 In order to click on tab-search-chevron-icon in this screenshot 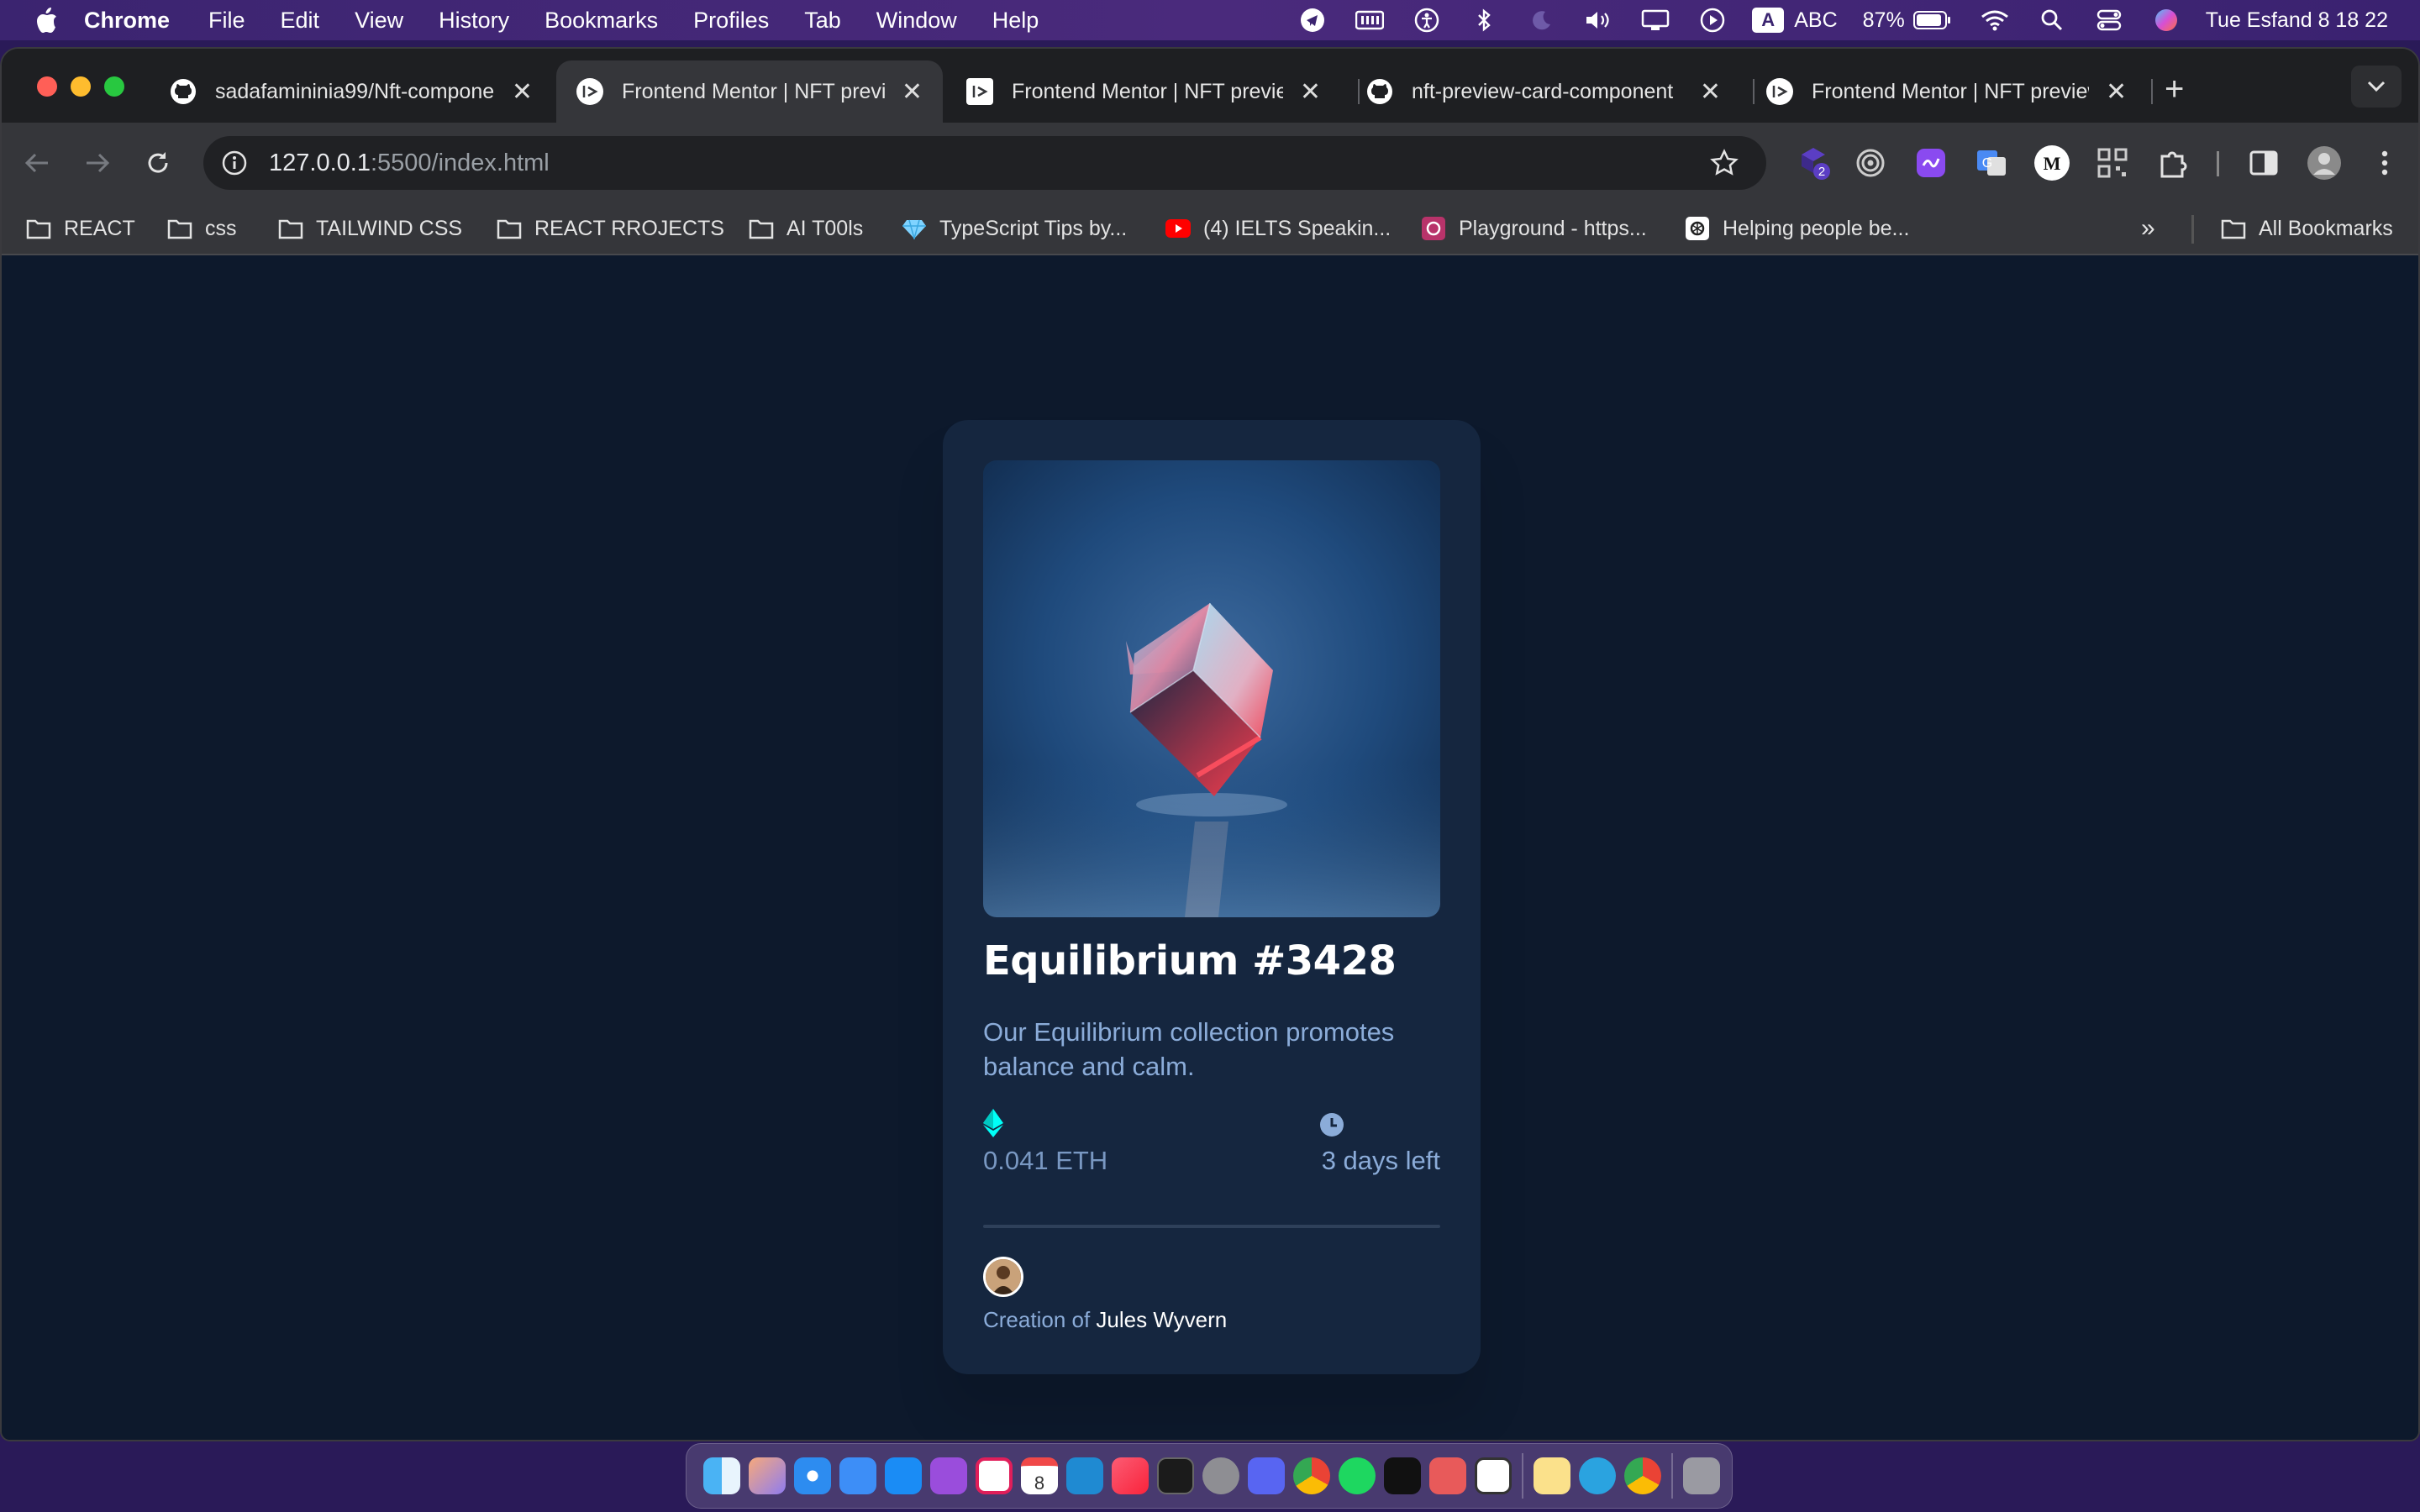, I will do `click(2376, 87)`.